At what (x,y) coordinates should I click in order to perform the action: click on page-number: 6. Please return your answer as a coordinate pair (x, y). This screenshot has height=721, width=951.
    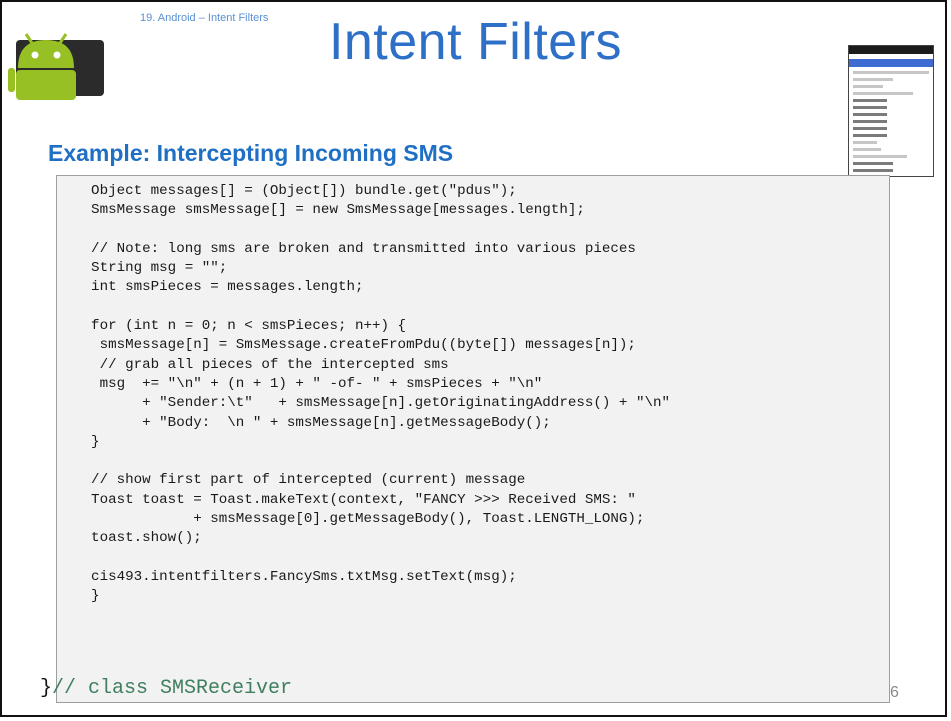
    Looking at the image, I should click on (894, 692).